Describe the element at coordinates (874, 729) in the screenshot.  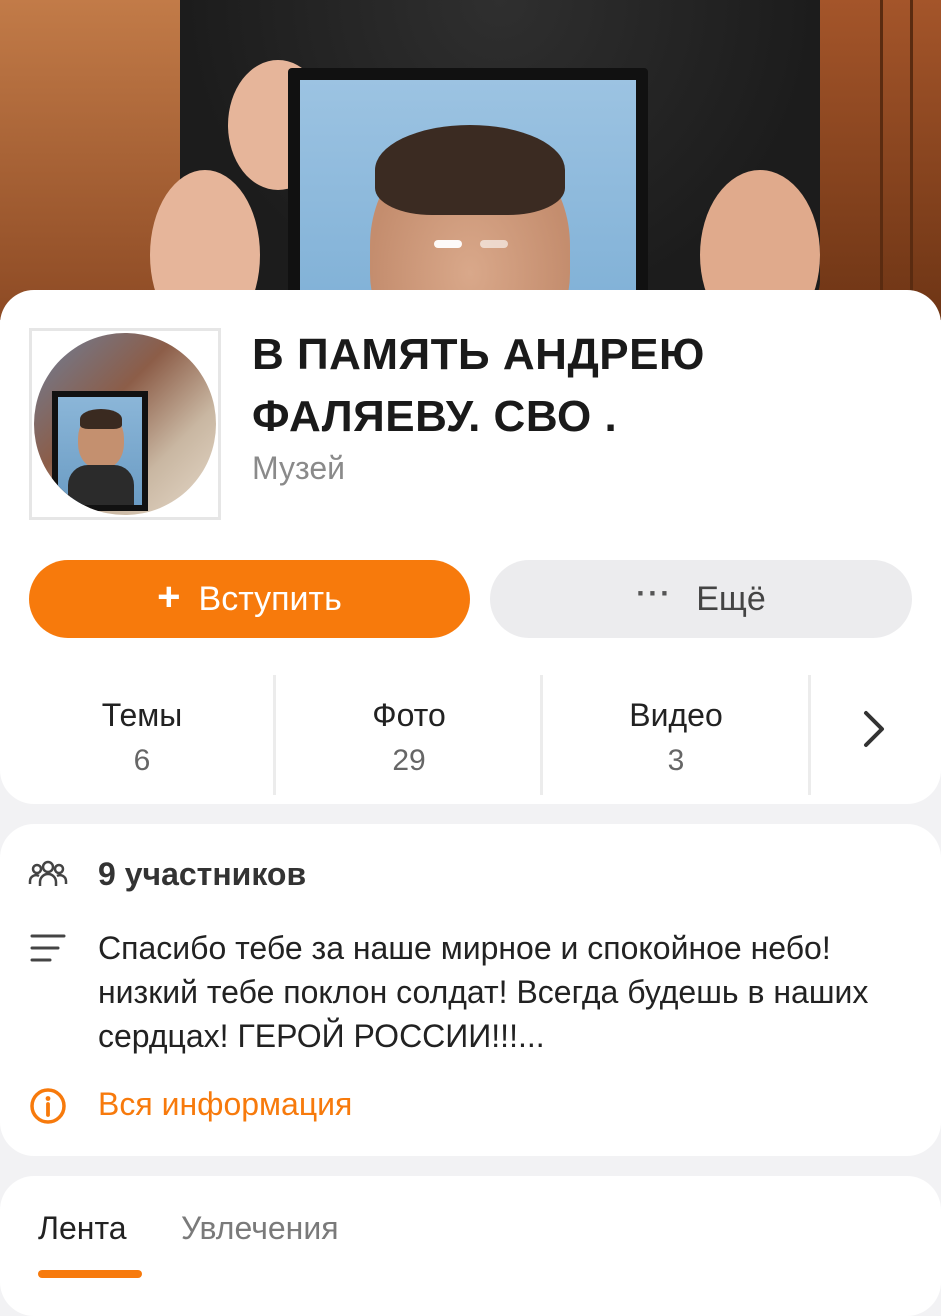
I see `chevron-right-icon` at that location.